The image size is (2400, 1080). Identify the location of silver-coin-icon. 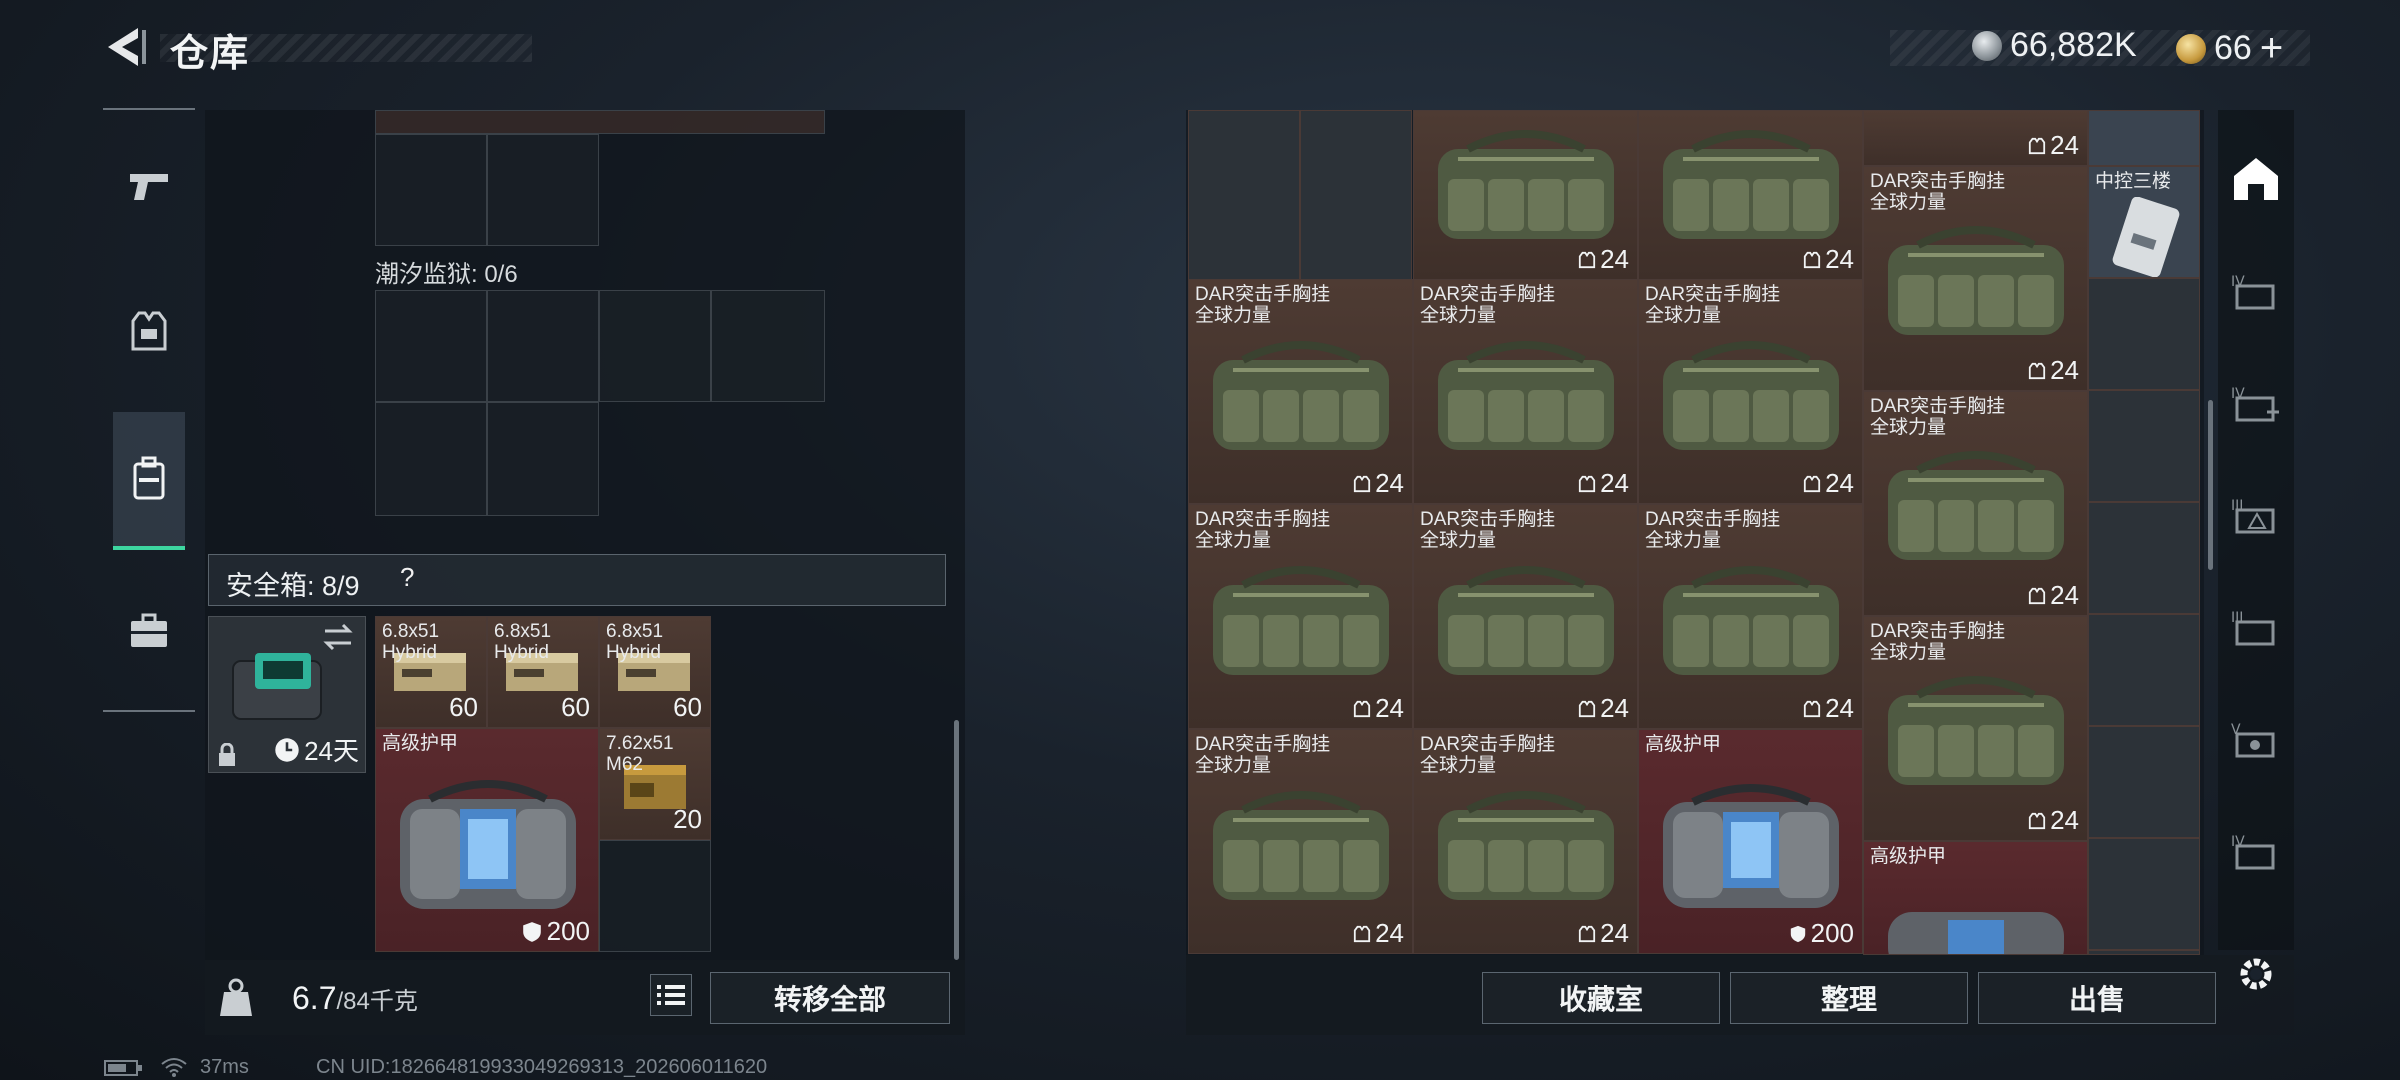
(1987, 45).